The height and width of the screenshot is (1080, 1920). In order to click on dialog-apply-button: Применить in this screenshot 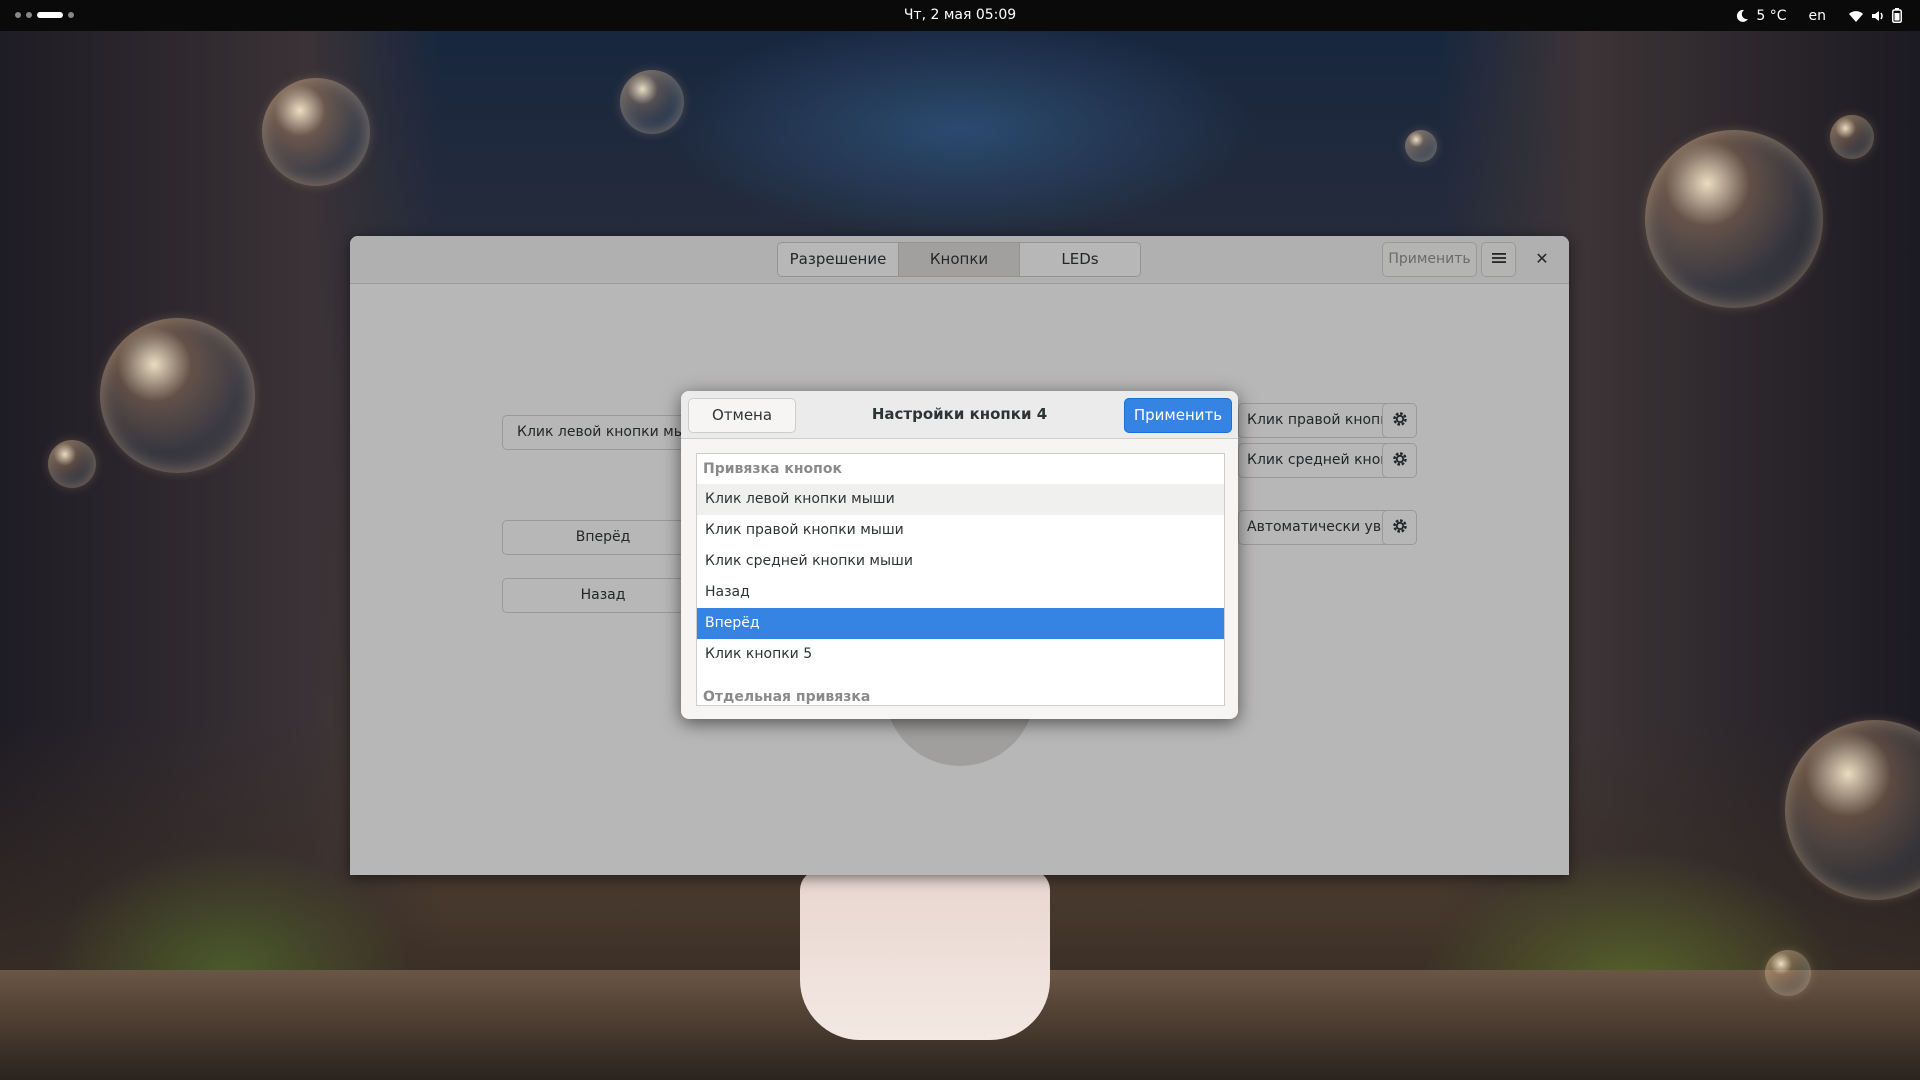, I will do `click(1178, 415)`.